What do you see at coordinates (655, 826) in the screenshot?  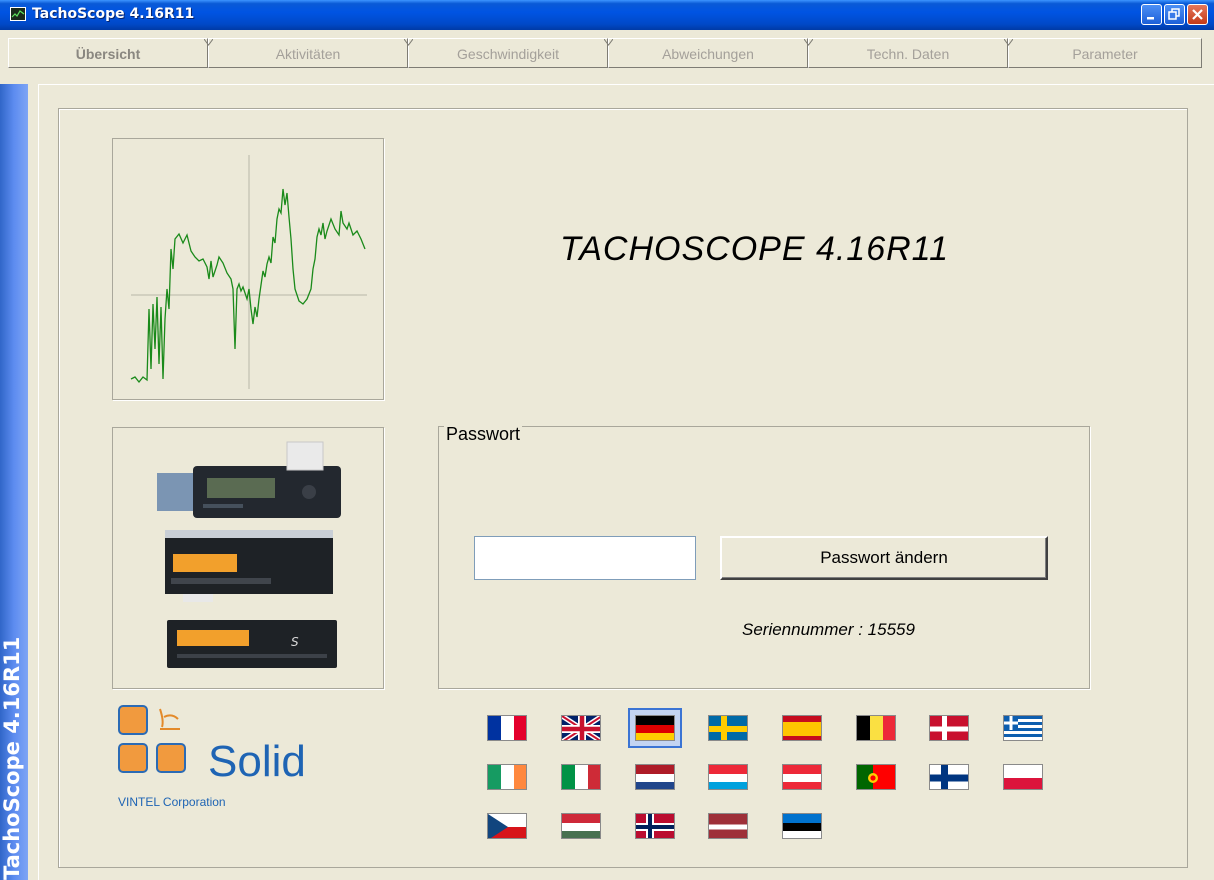 I see `flag-norway-icon` at bounding box center [655, 826].